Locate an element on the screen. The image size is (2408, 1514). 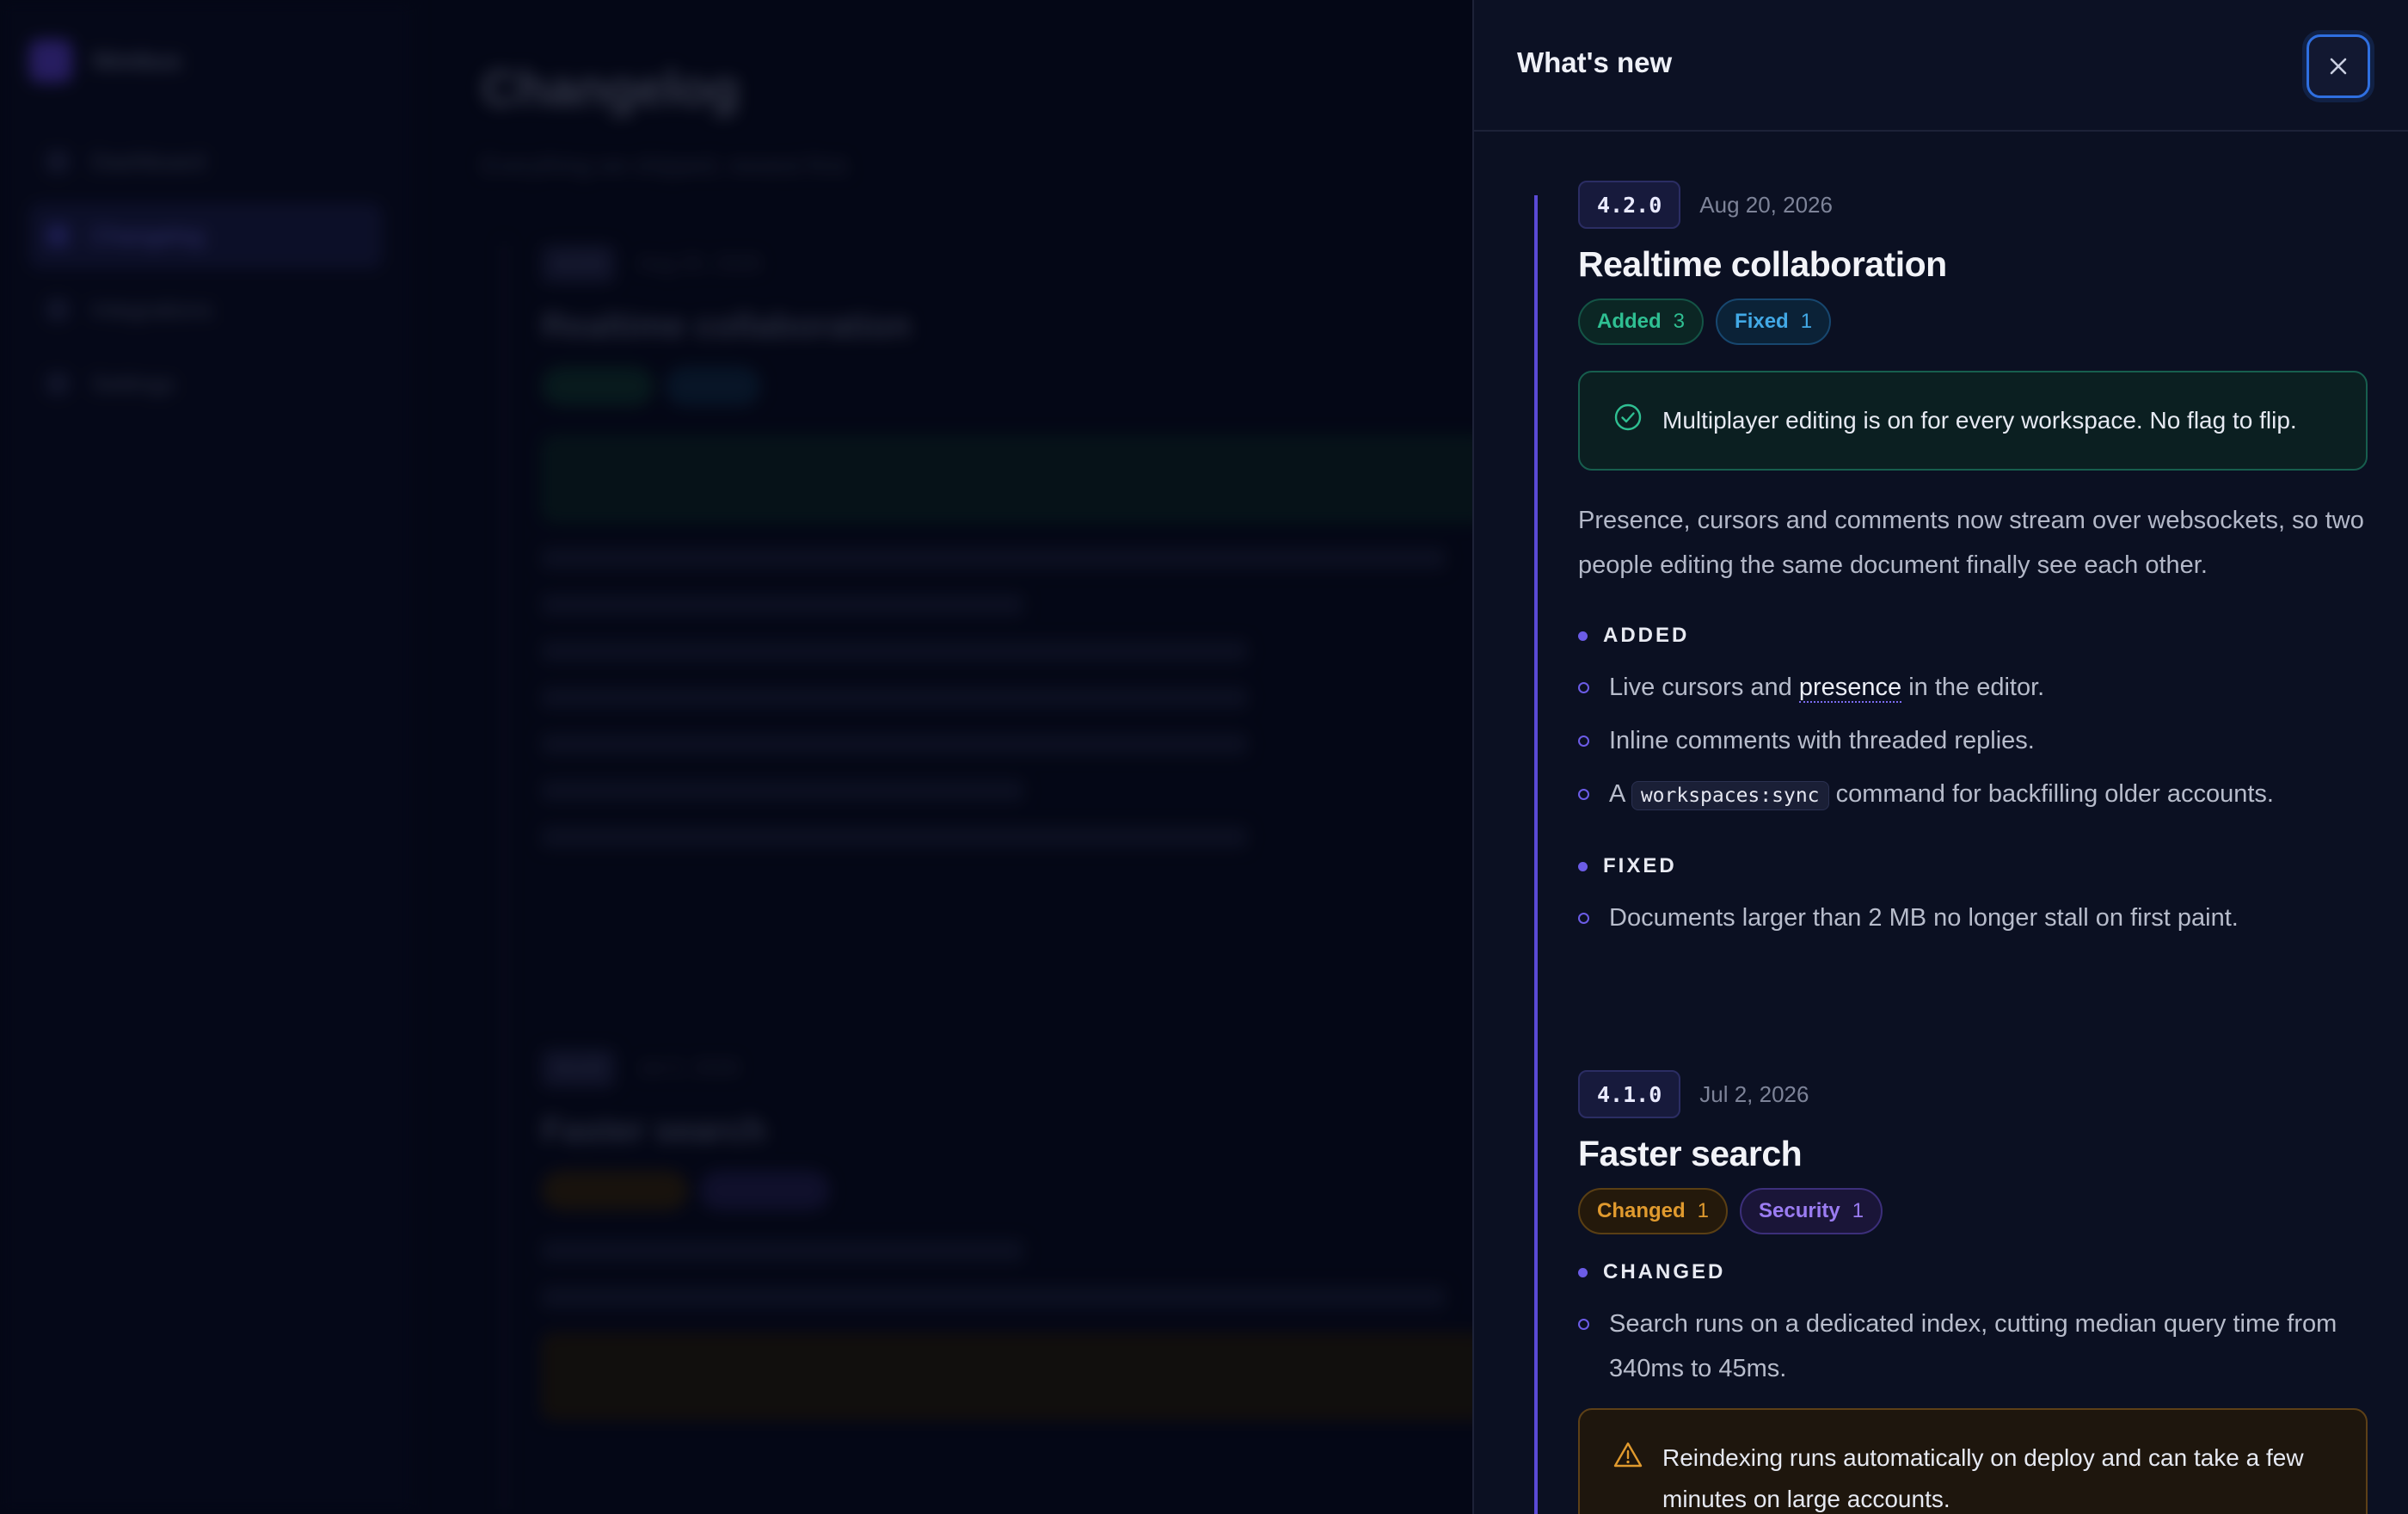
warning-triangle-icon is located at coordinates (1628, 1455).